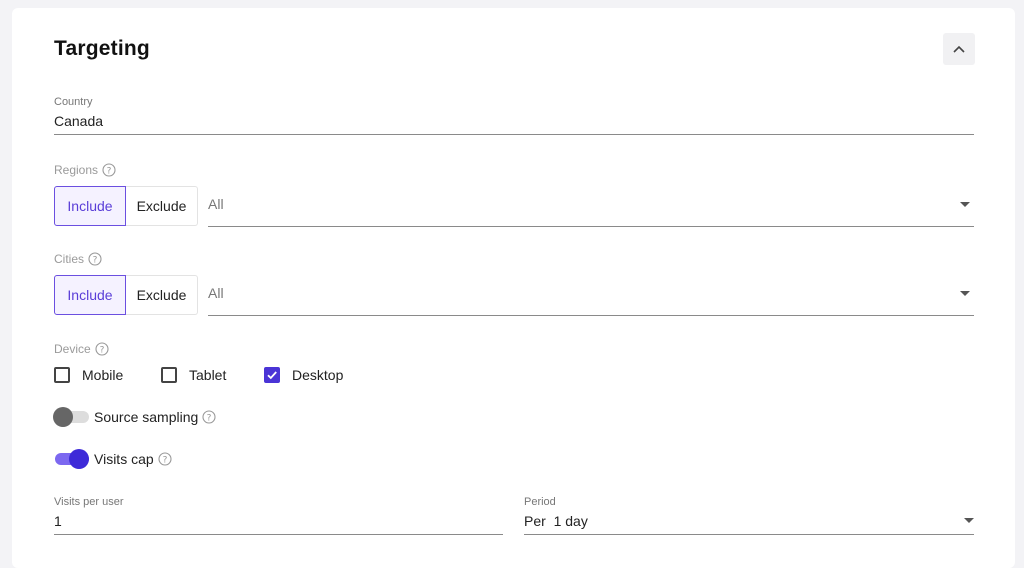 This screenshot has width=1024, height=568. I want to click on tablet-checkbox-label: Tablet, so click(208, 375).